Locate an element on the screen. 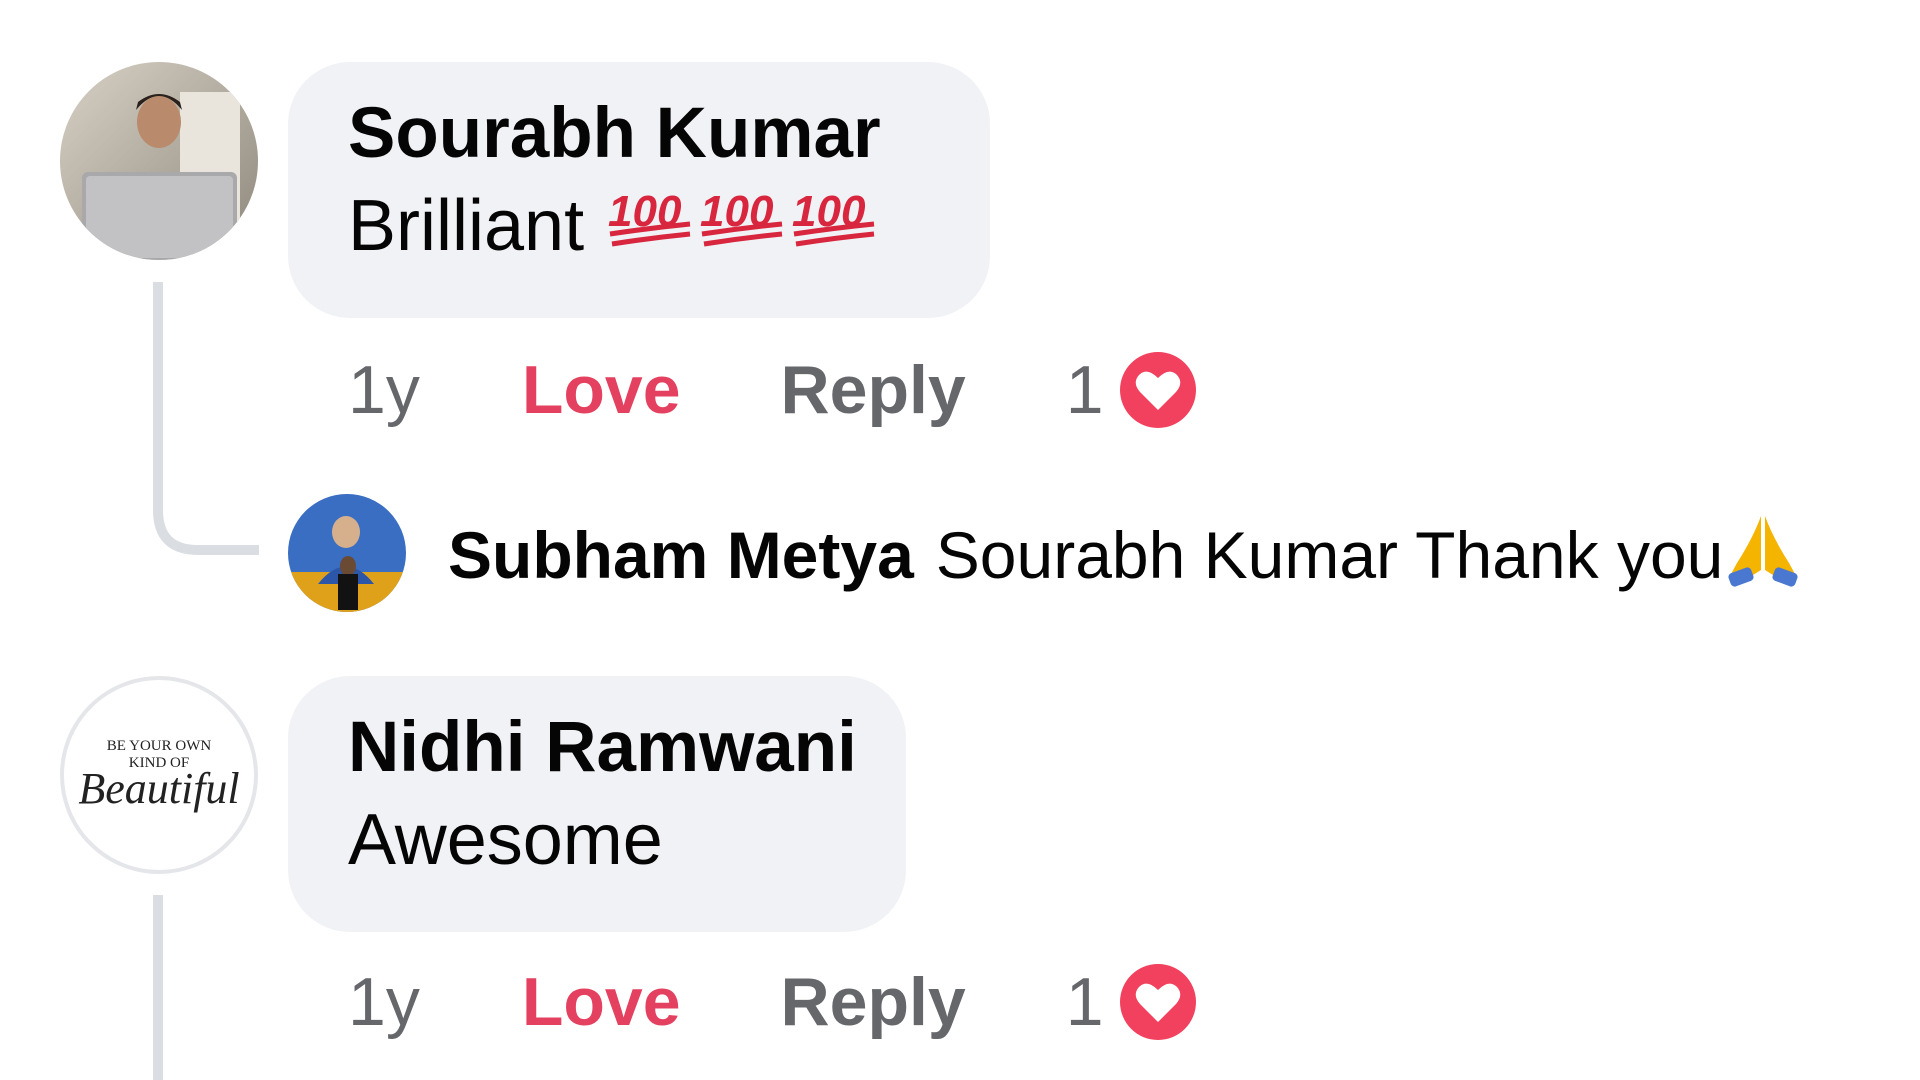  comment-text: Brilliant 100 100 100 is located at coordinates (669, 230).